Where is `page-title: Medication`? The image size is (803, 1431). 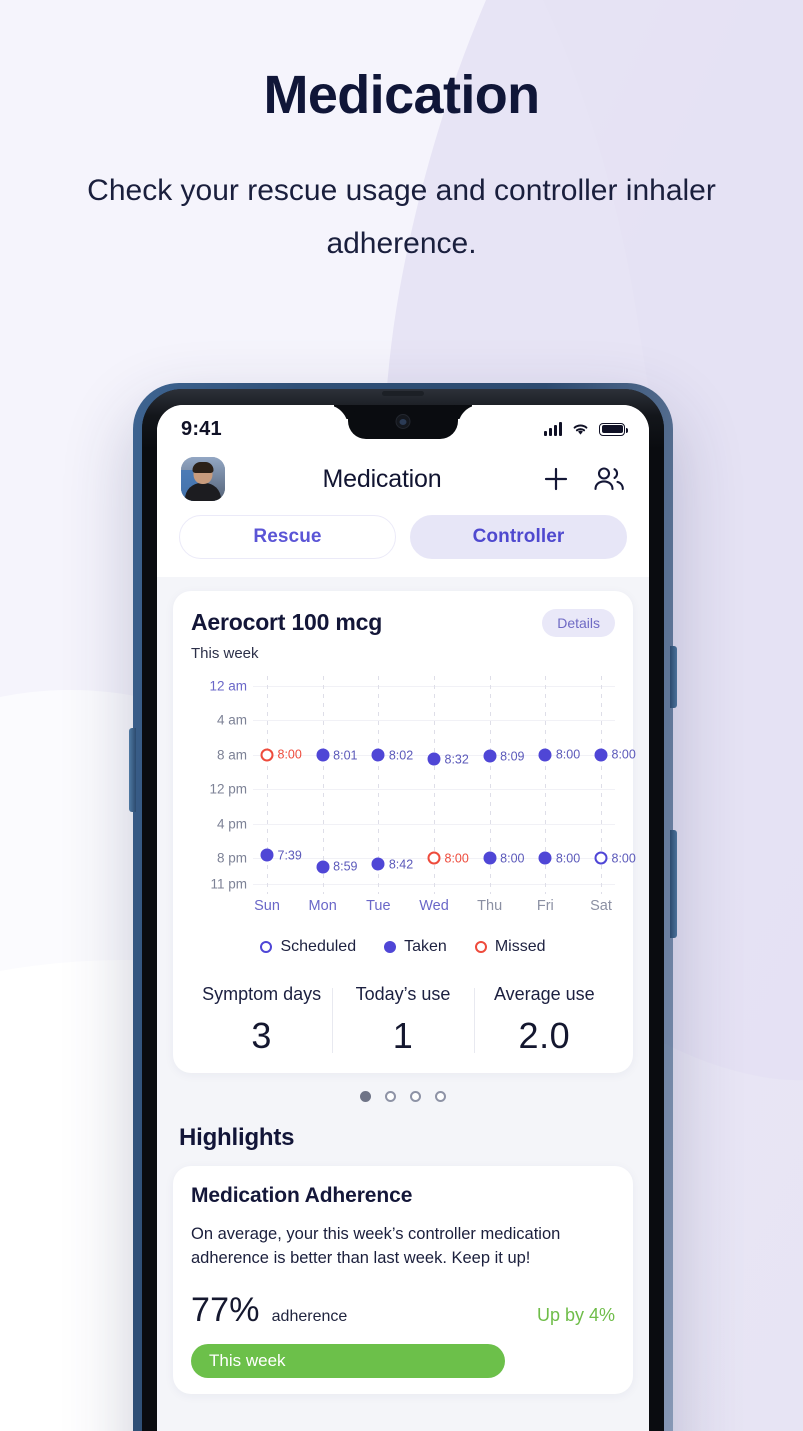 page-title: Medication is located at coordinates (401, 95).